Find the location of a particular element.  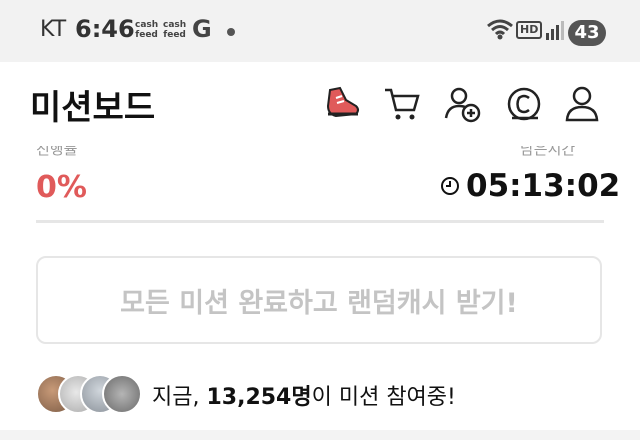

shoe-icon is located at coordinates (342, 104).